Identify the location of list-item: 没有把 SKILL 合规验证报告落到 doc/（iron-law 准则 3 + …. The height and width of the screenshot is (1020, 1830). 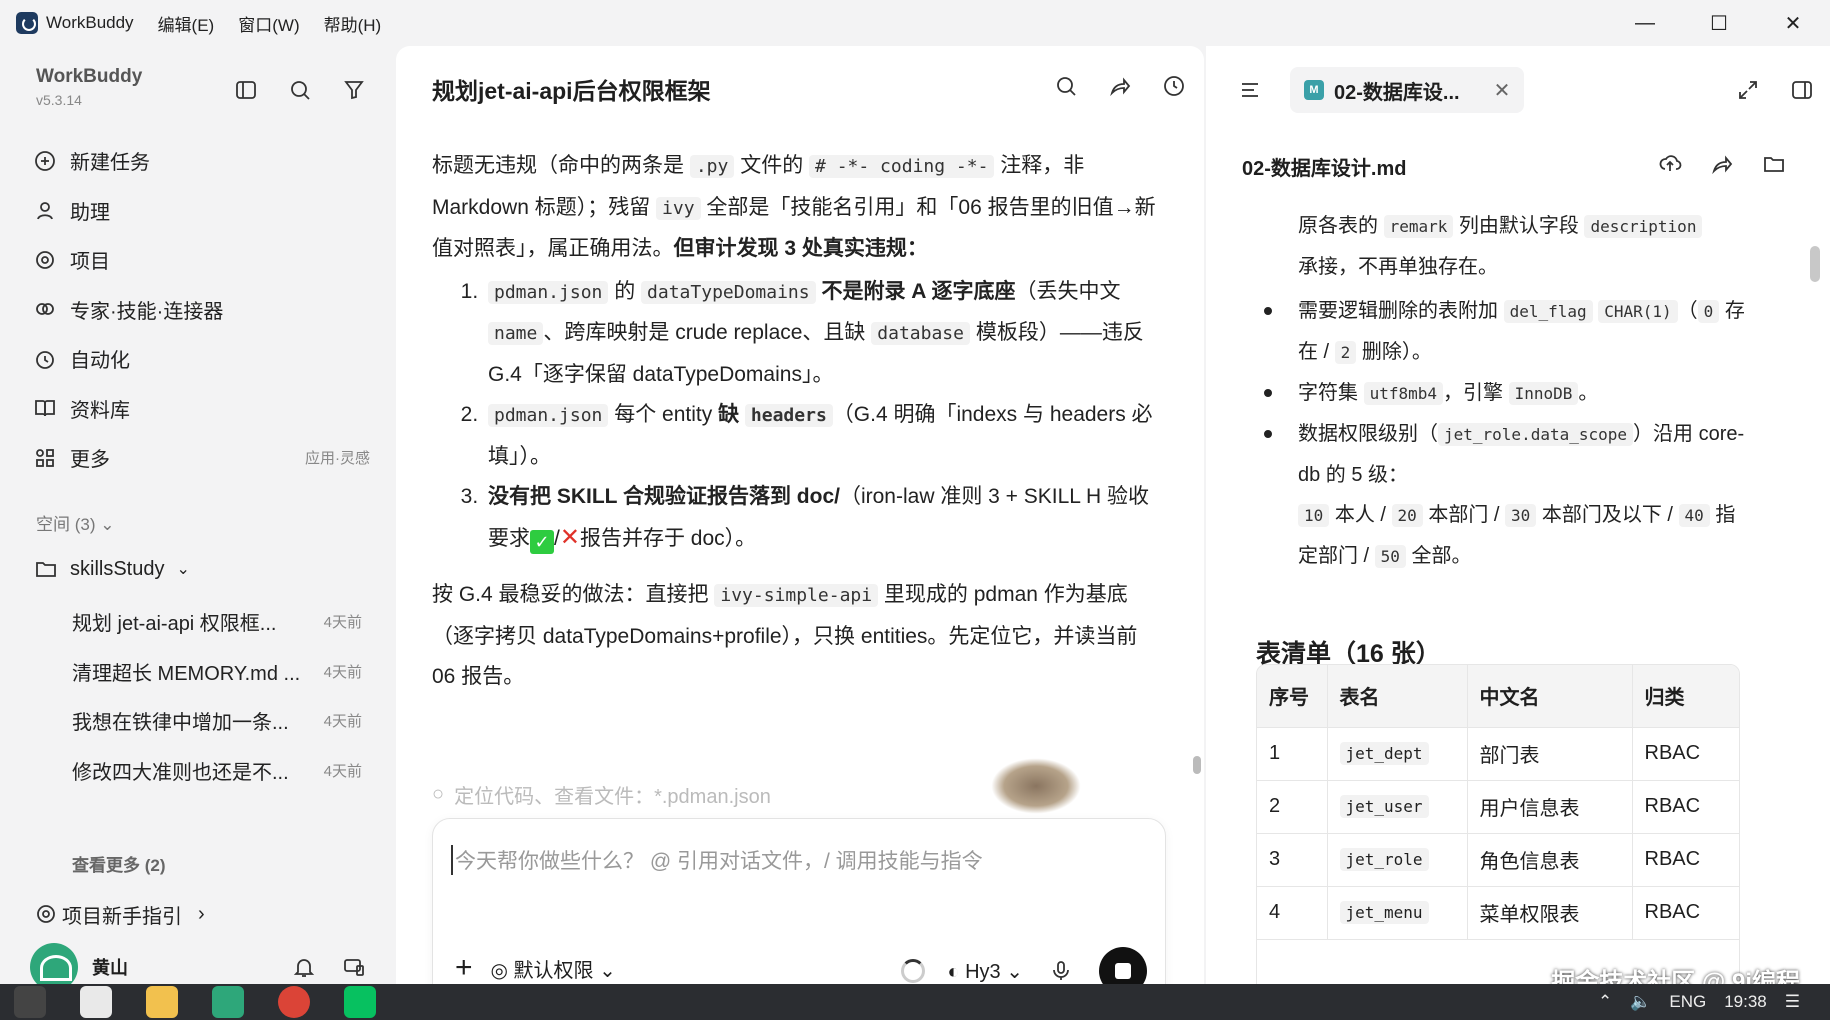
(823, 518).